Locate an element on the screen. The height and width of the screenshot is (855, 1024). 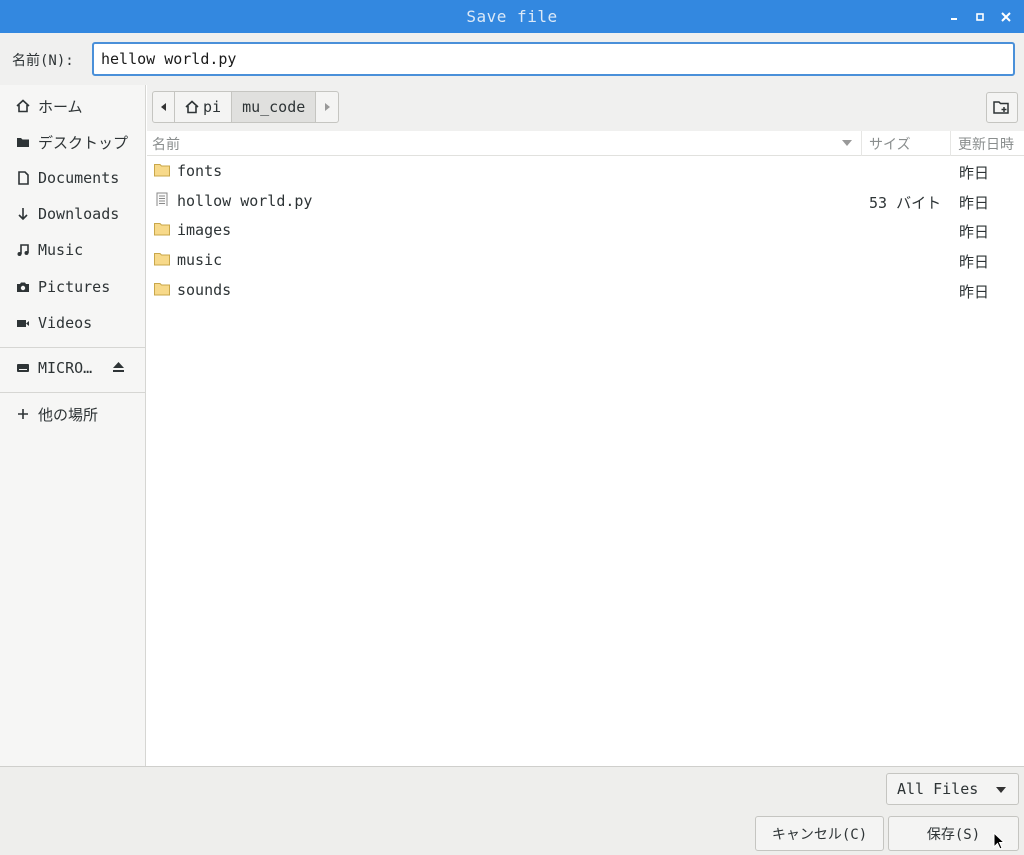
text-file-icon is located at coordinates (162, 199).